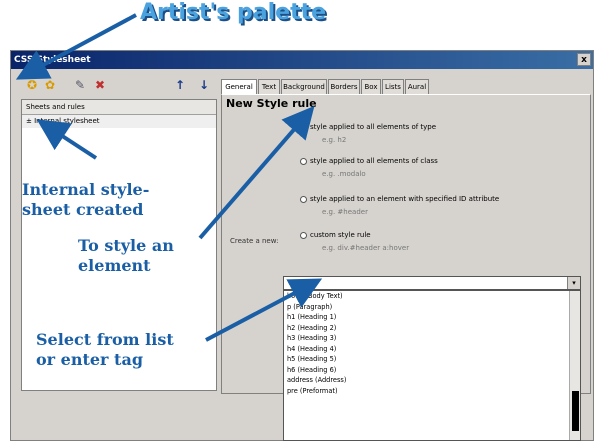 This screenshot has height=441, width=594. Describe the element at coordinates (233, 12) in the screenshot. I see `annotation-title: Artist's palette` at that location.